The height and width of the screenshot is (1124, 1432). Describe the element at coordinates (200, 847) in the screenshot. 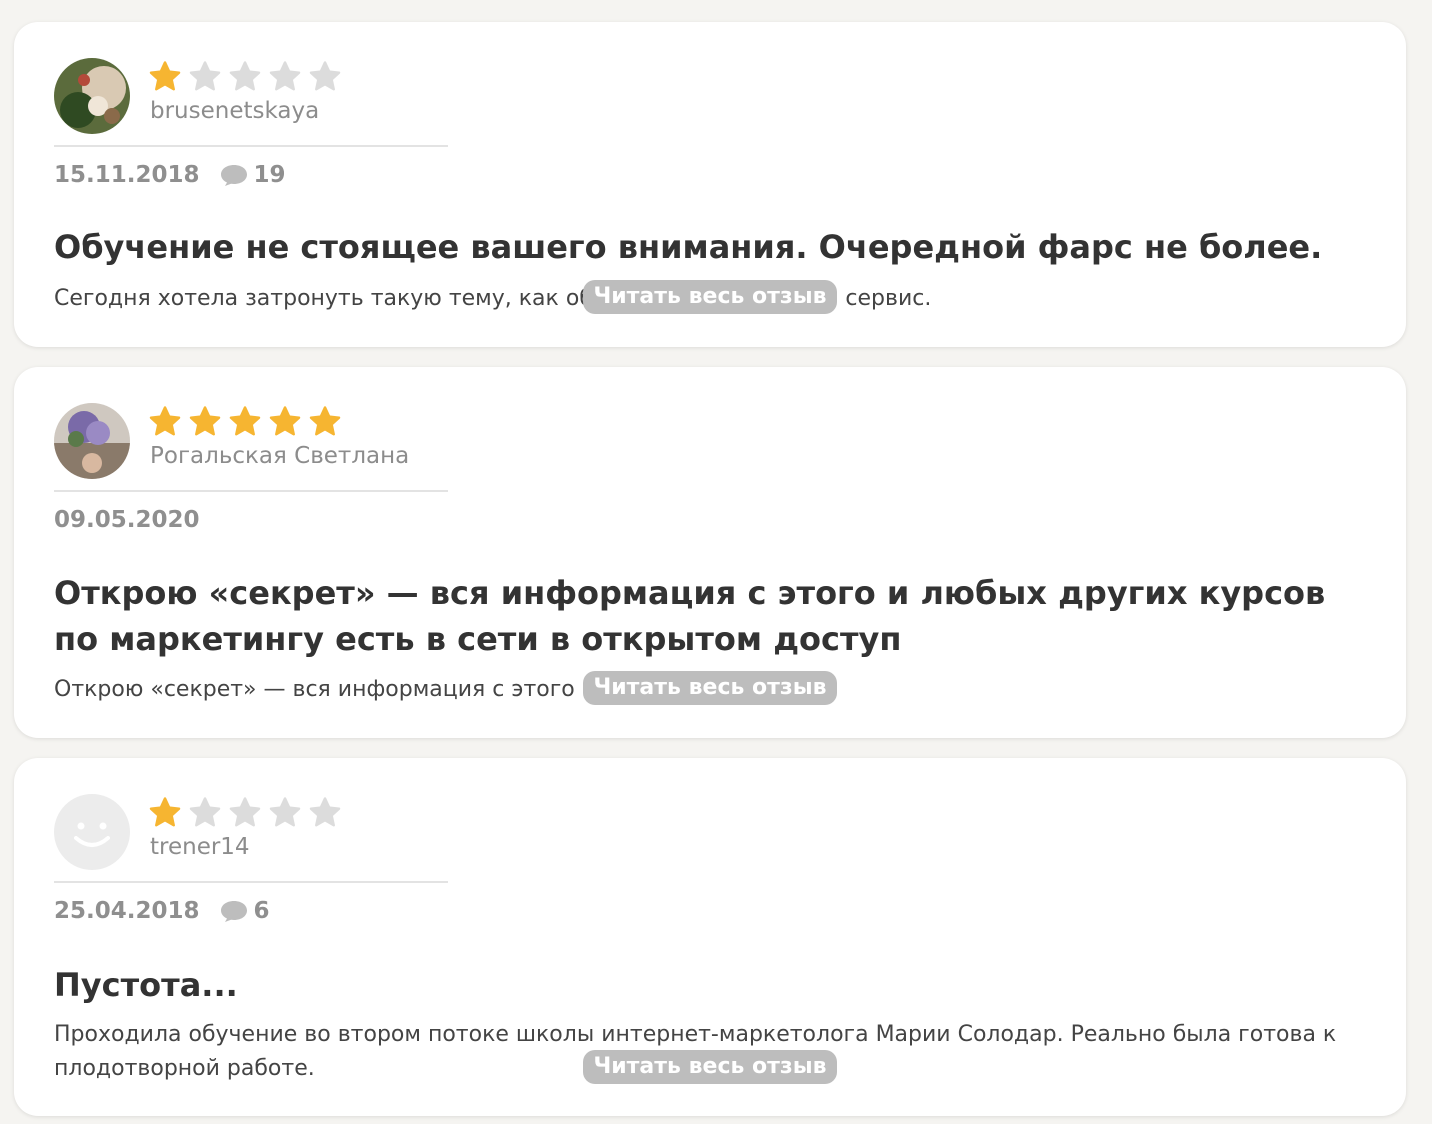

I see `author-name: trener14` at that location.